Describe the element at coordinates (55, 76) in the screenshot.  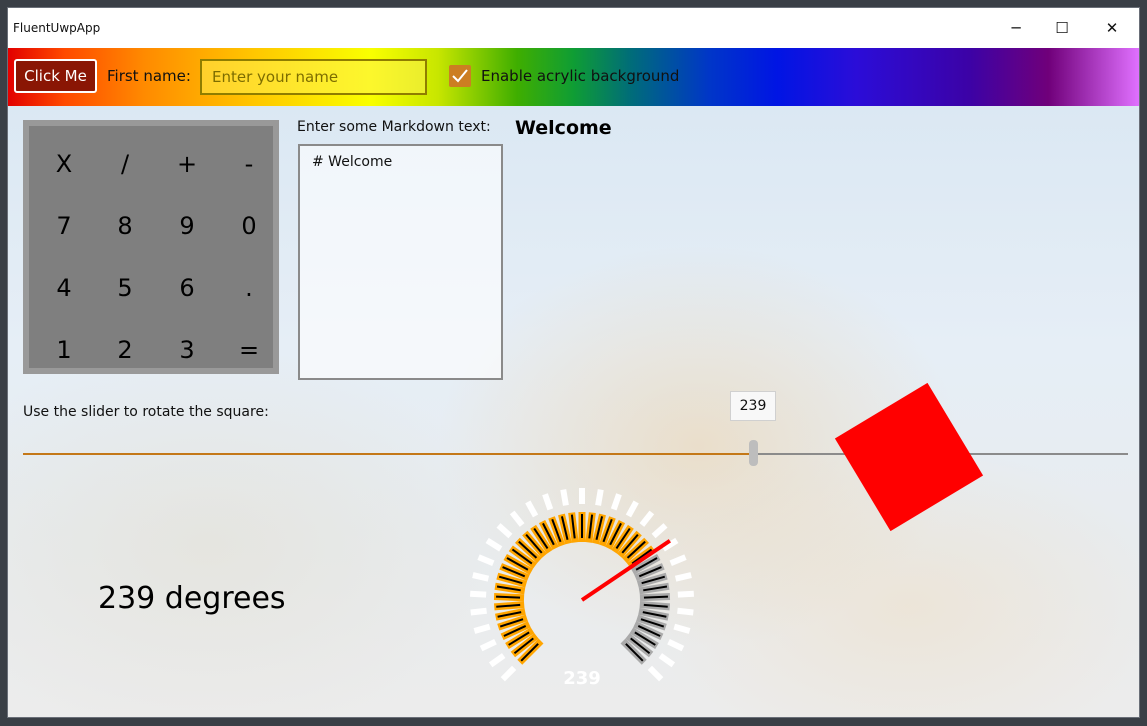
I see `click-me-button: Click Me` at that location.